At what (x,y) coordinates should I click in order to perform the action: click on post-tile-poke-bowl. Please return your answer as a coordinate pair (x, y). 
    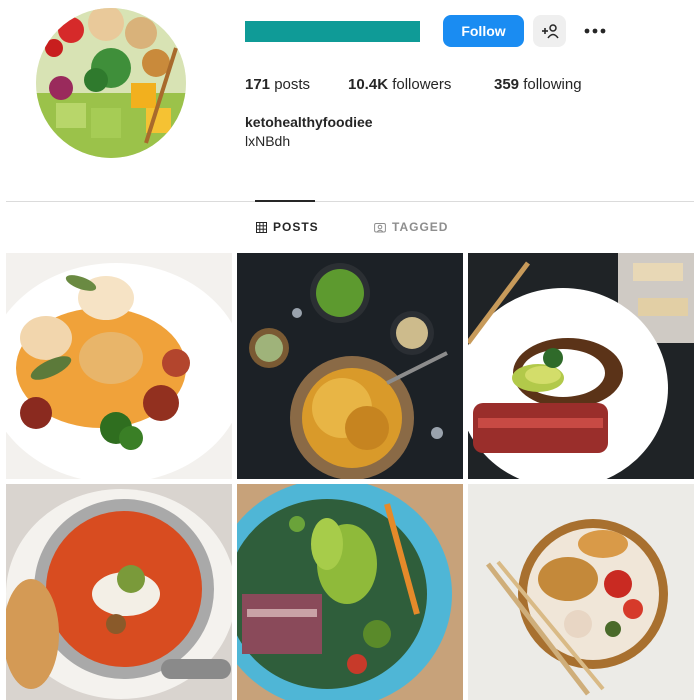
    Looking at the image, I should click on (350, 592).